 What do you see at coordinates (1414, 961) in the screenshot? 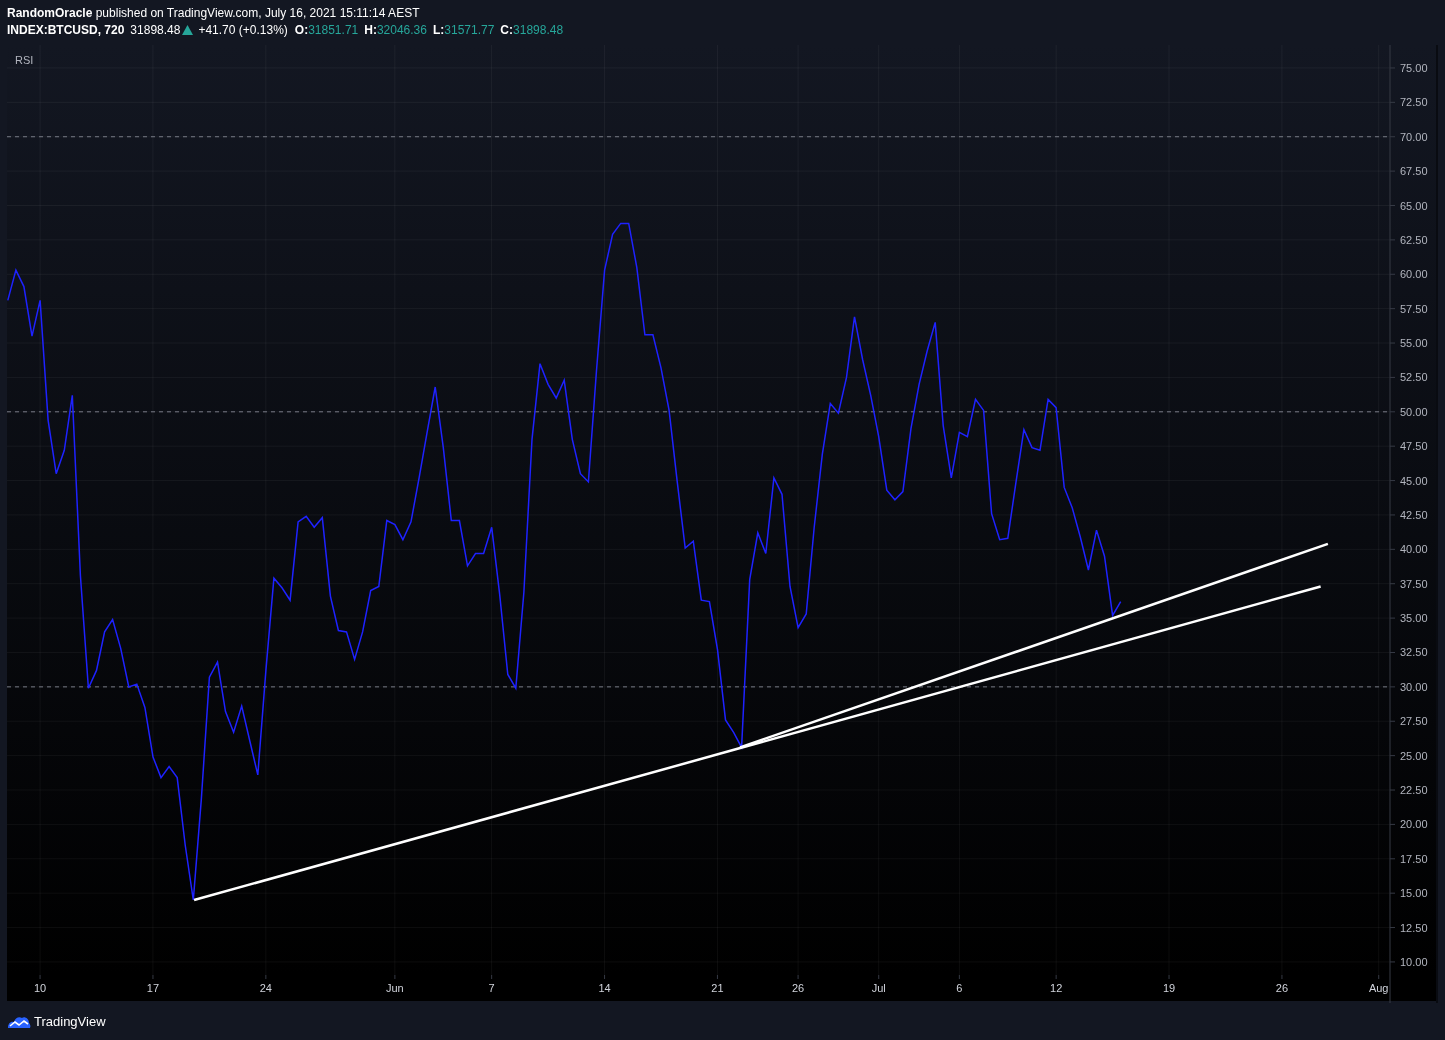
I see `price-tick-label: 10.00` at bounding box center [1414, 961].